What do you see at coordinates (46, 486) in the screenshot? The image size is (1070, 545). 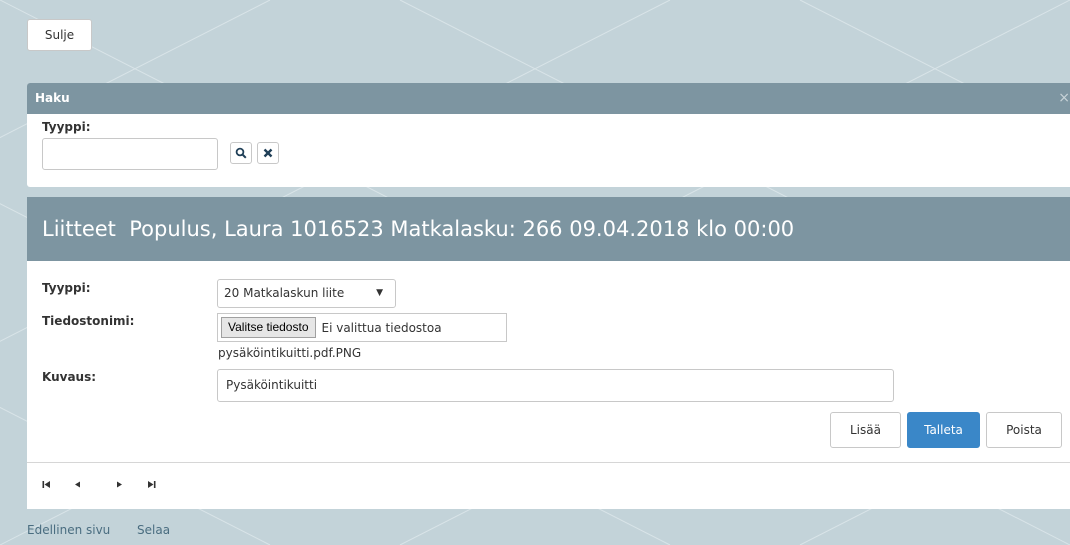 I see `first-page-icon` at bounding box center [46, 486].